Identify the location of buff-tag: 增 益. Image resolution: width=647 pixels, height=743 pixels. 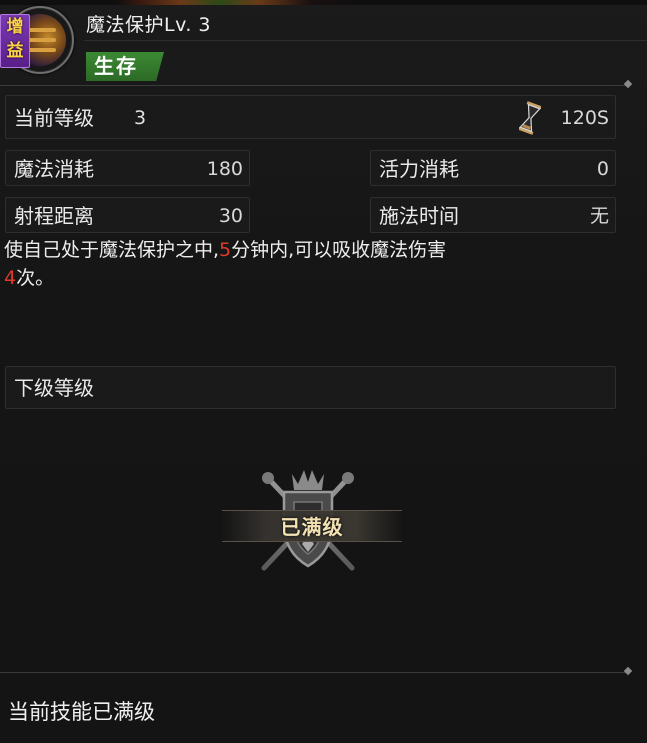
(15, 41).